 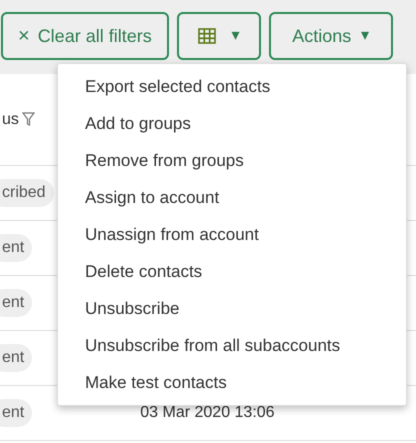 I want to click on menu-item: Export selected contacts, so click(x=232, y=86).